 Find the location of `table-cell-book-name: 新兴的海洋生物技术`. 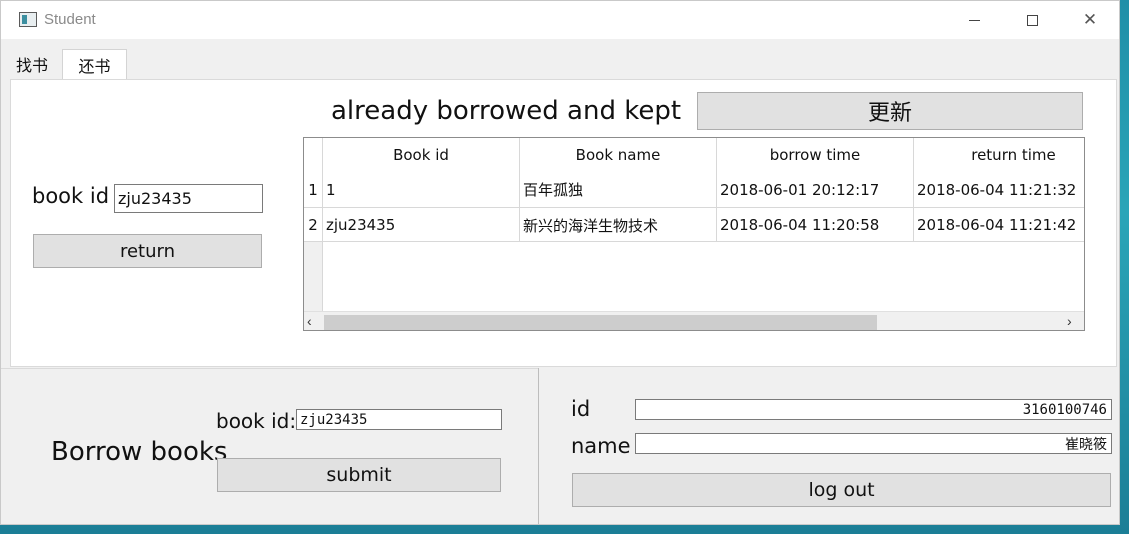

table-cell-book-name: 新兴的海洋生物技术 is located at coordinates (618, 225).